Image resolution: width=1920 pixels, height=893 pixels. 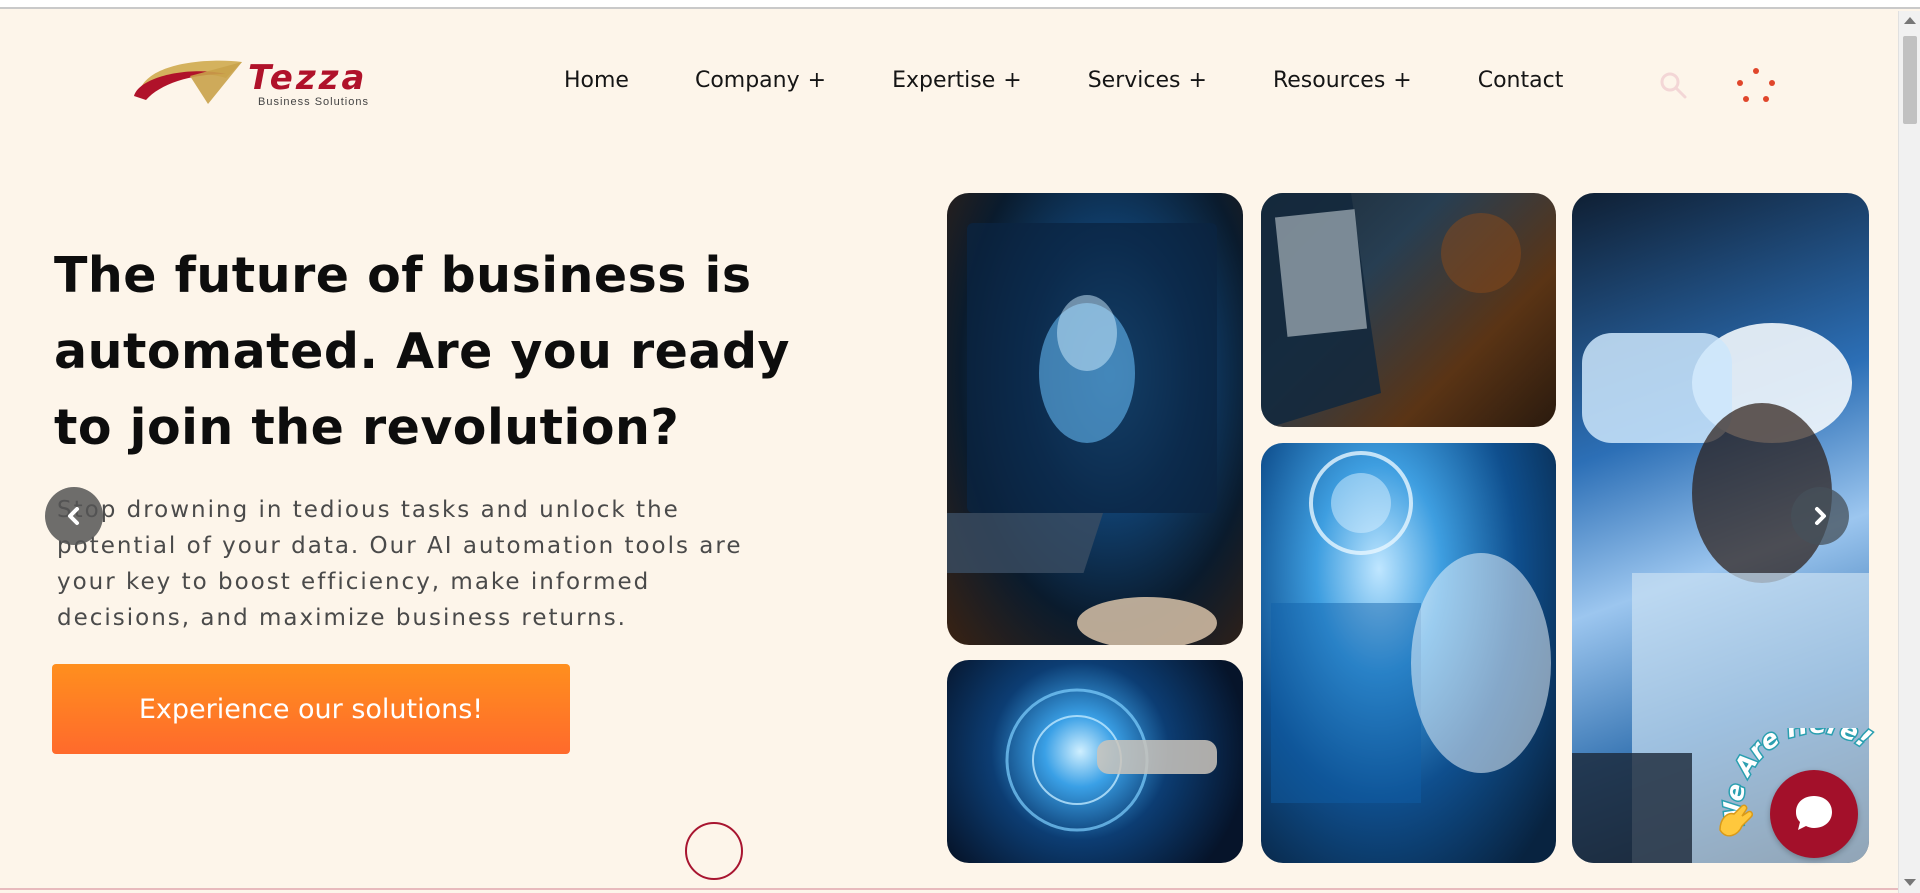 What do you see at coordinates (1408, 310) in the screenshot?
I see `screen-closeup-image` at bounding box center [1408, 310].